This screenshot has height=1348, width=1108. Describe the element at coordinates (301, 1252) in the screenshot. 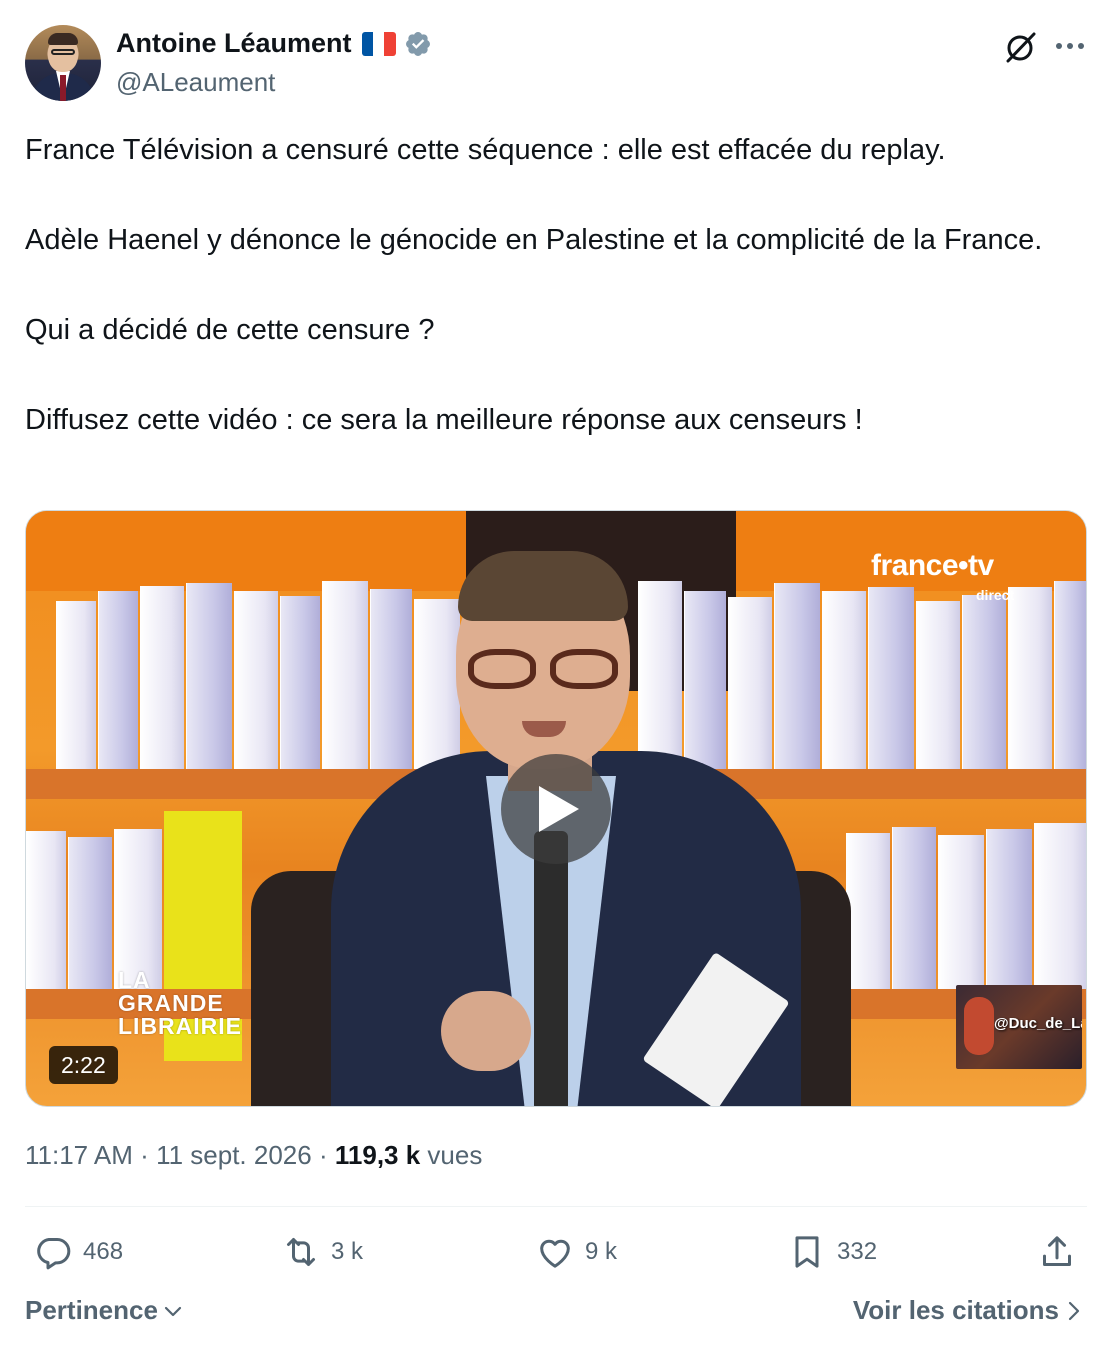

I see `repost-icon` at that location.